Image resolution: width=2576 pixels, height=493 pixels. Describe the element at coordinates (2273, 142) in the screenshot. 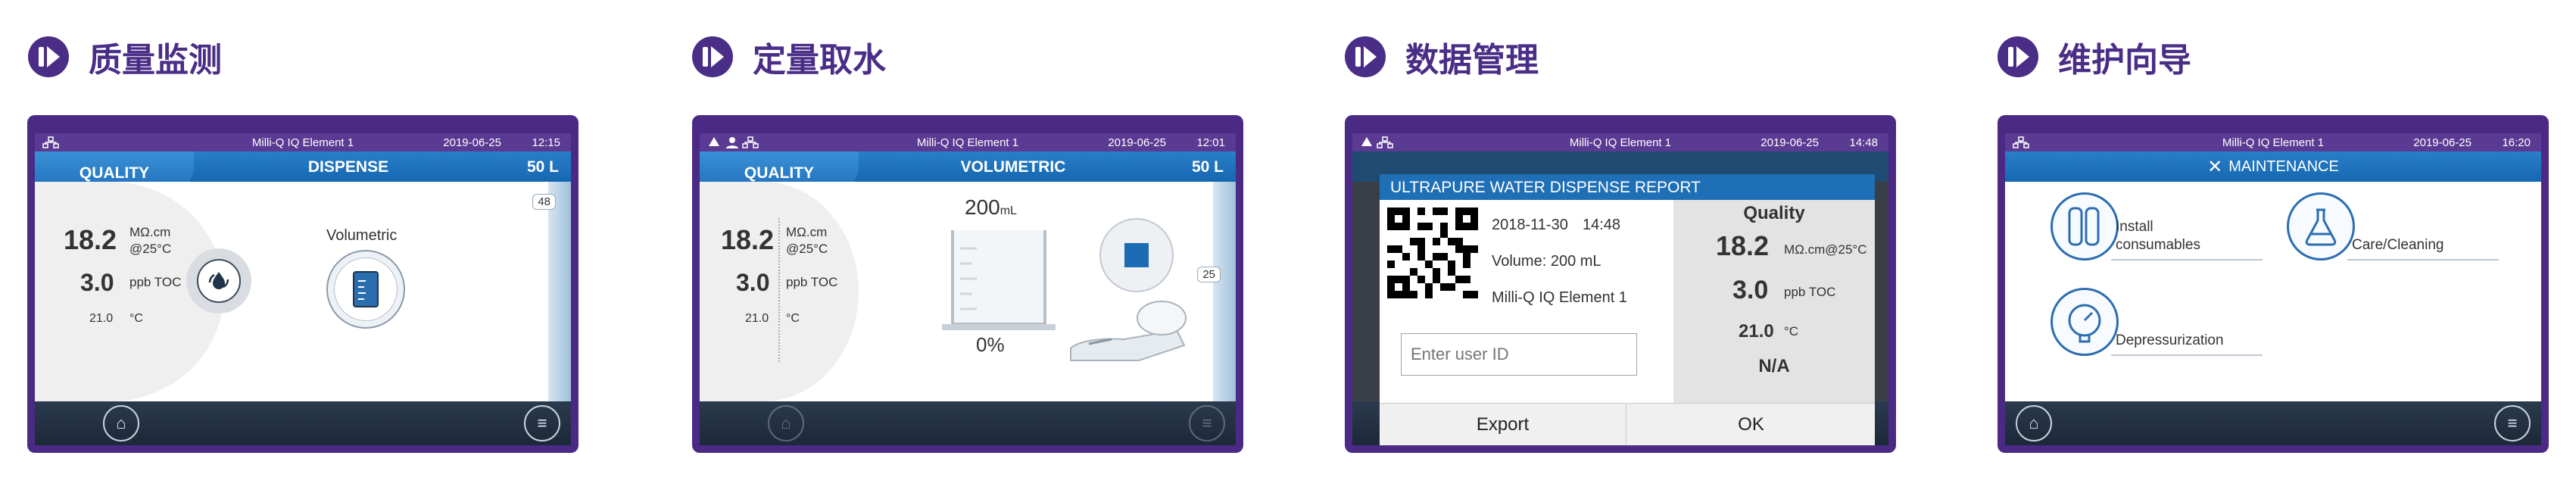

I see `status-bar: Milli-Q IQ Element 1 2019-06-25 16:20` at that location.